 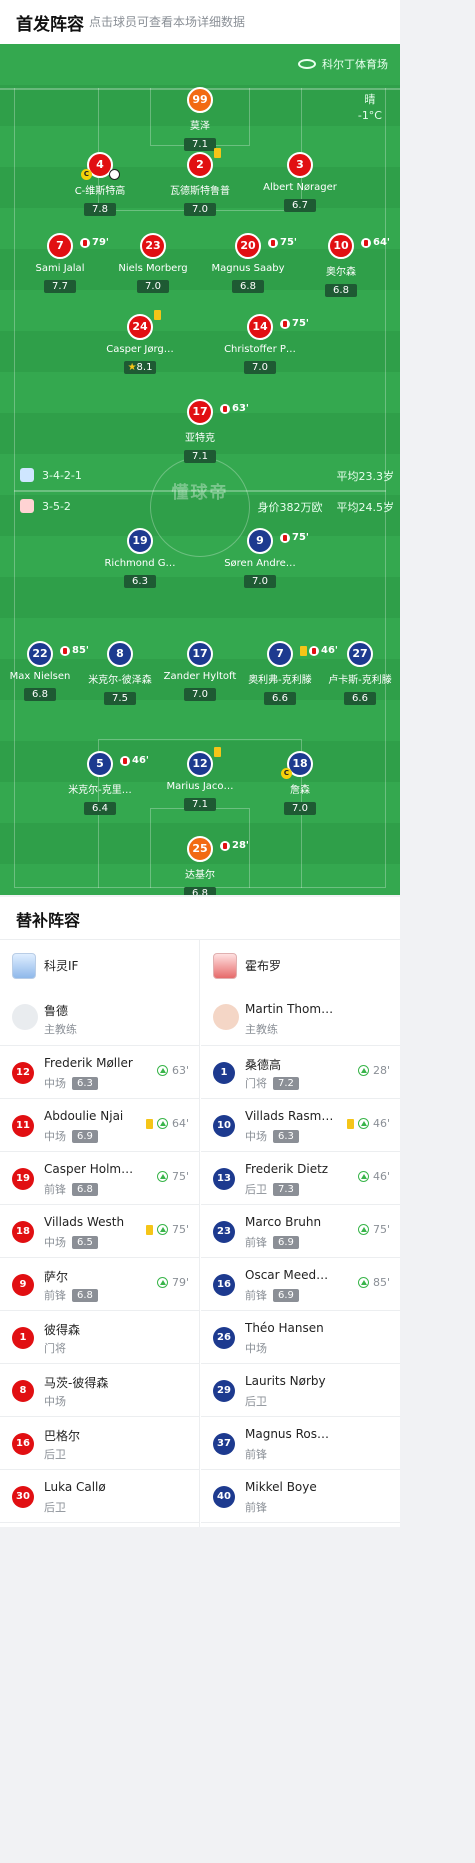 What do you see at coordinates (370, 99) in the screenshot?
I see `weather-condition: 晴` at bounding box center [370, 99].